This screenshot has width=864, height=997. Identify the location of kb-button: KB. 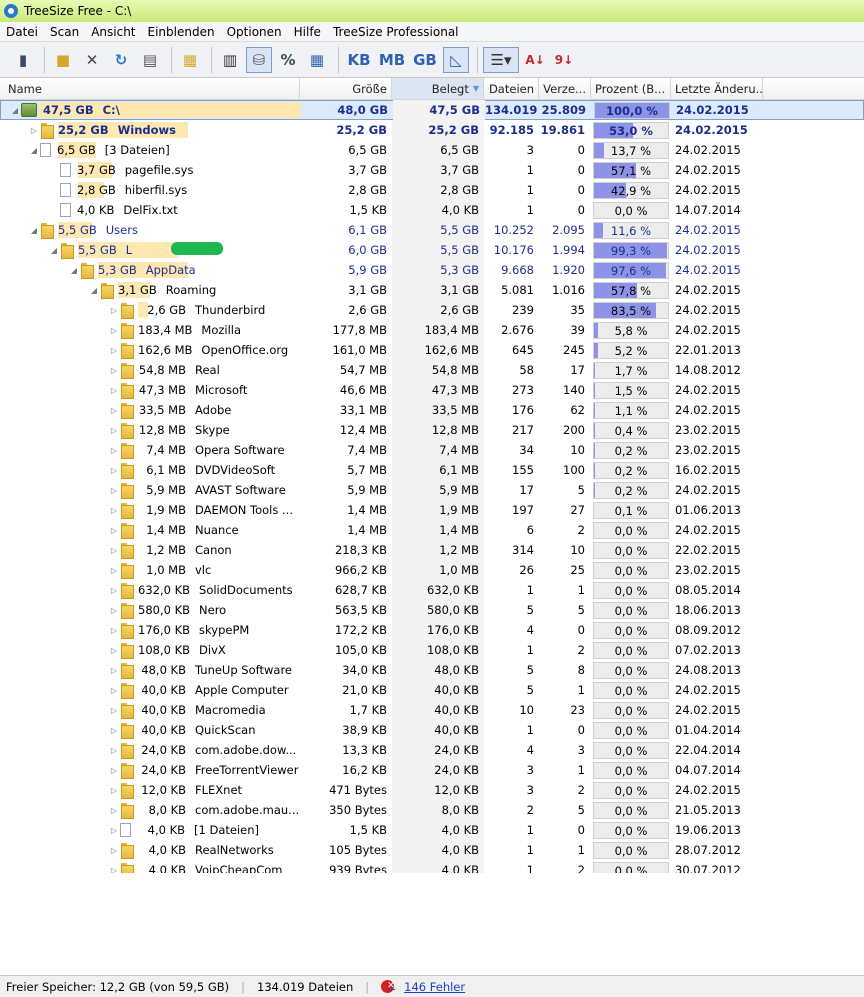
(359, 60).